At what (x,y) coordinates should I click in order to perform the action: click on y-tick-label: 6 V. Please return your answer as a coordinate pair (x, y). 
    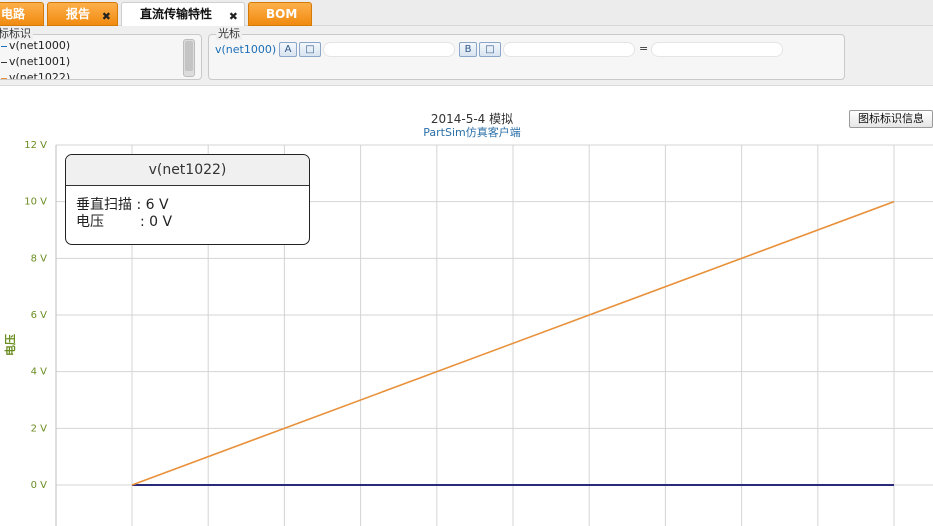
    Looking at the image, I should click on (39, 315).